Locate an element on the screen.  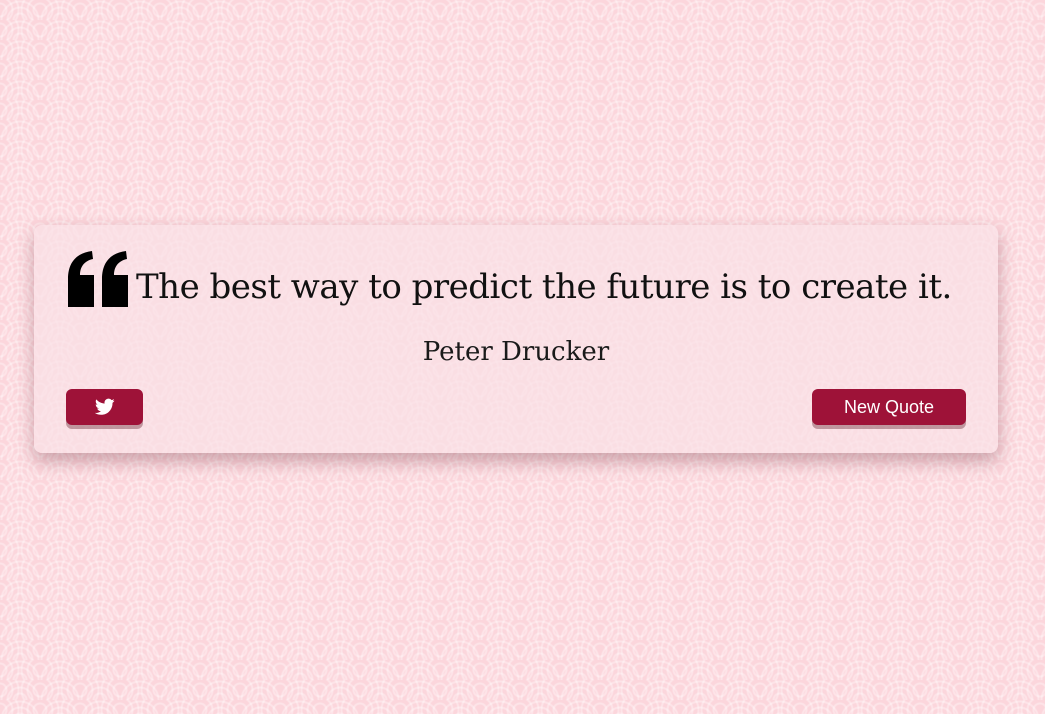
quote-author: Peter Drucker is located at coordinates (516, 352).